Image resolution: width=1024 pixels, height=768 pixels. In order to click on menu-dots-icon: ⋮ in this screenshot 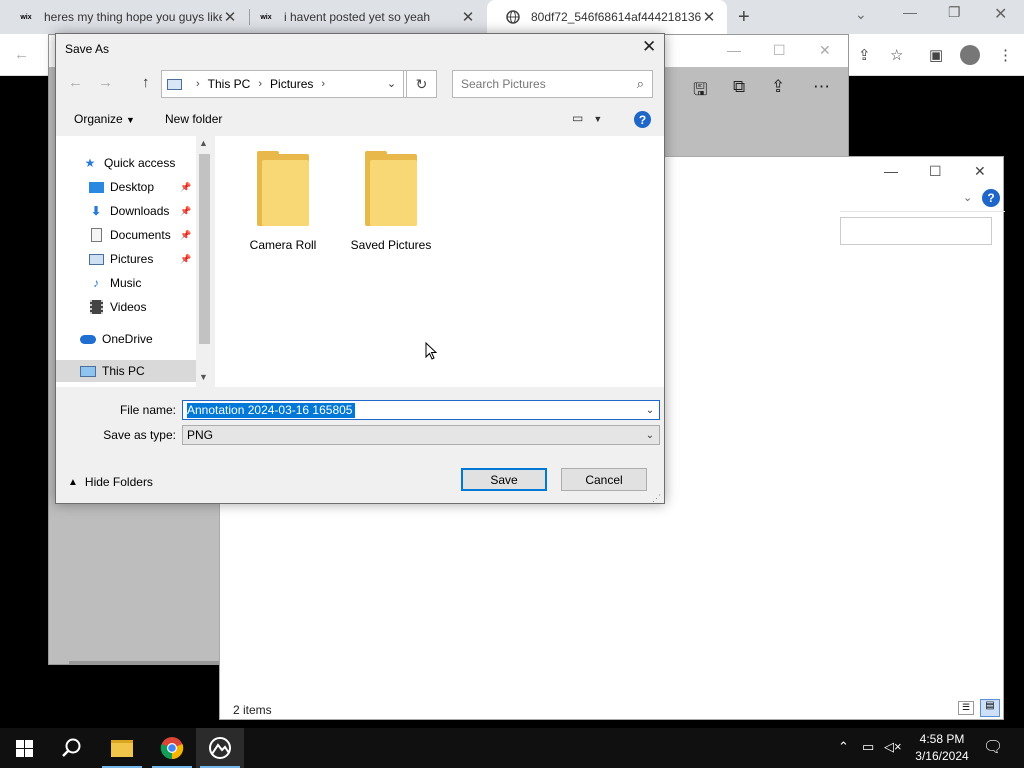, I will do `click(1005, 55)`.